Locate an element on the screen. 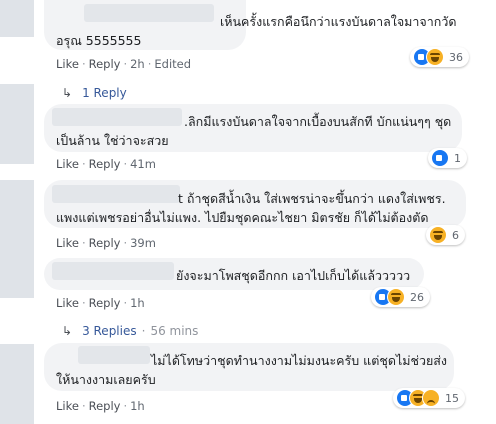 Image resolution: width=496 pixels, height=424 pixels. reaction-summary: 15 is located at coordinates (429, 398).